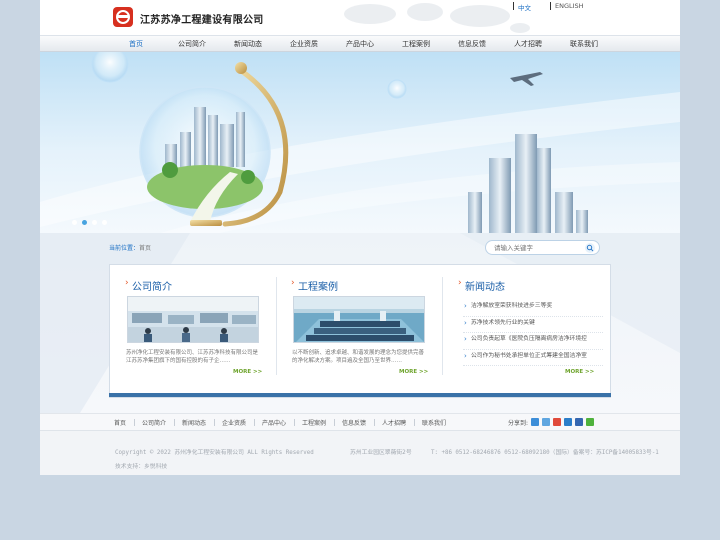  What do you see at coordinates (381, 453) in the screenshot?
I see `address-text: 苏州工业园区翠薇街2号` at bounding box center [381, 453].